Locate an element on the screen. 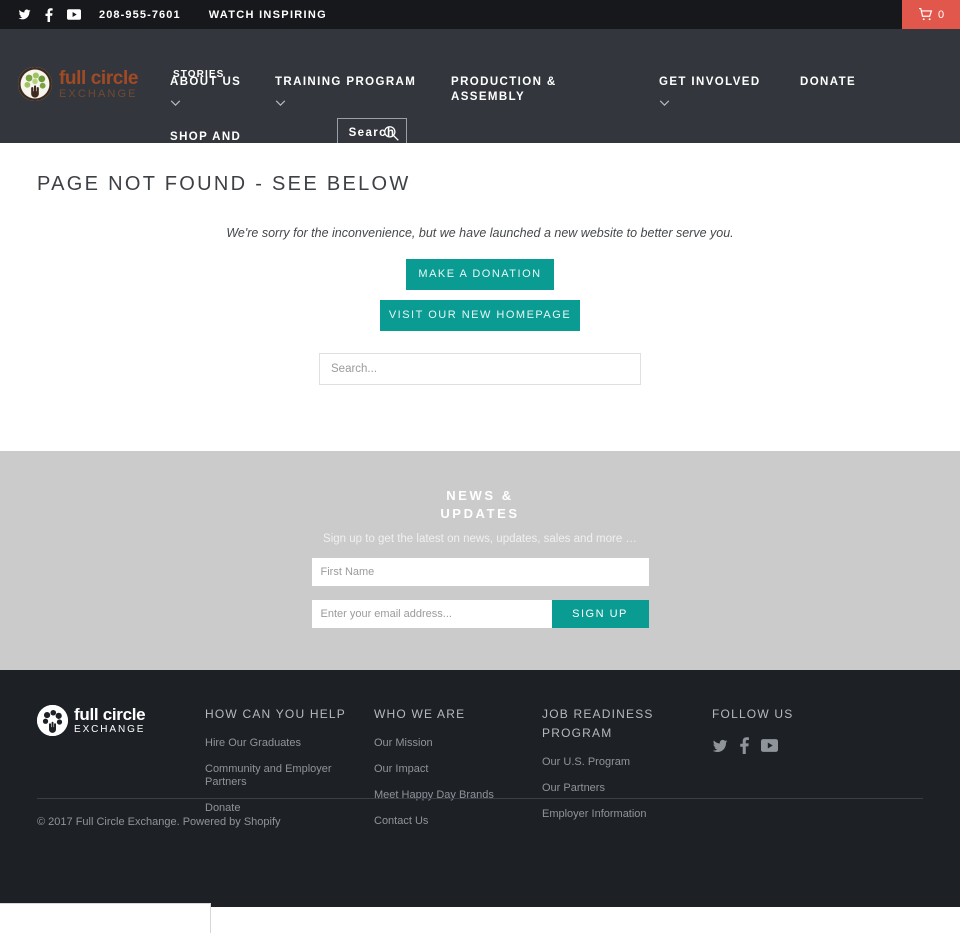  site-logo: full circle EXCHANGE is located at coordinates (78, 84).